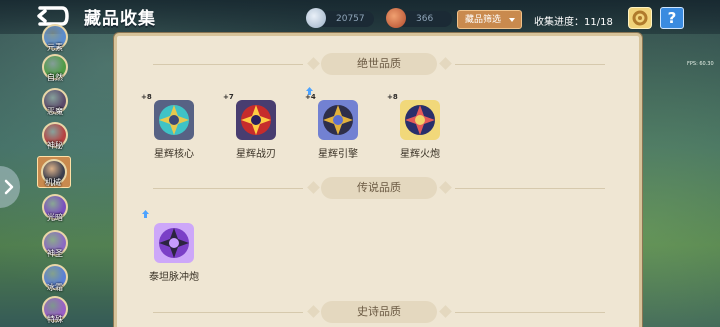 Image resolution: width=720 pixels, height=327 pixels. I want to click on star-engine-icon, so click(338, 120).